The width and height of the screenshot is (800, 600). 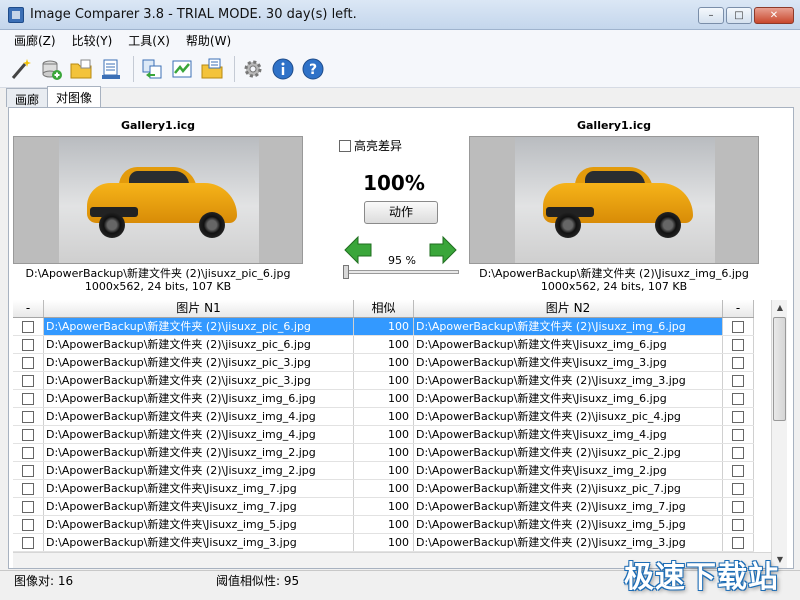 What do you see at coordinates (208, 40) in the screenshot?
I see `menu-help: 帮助(W)` at bounding box center [208, 40].